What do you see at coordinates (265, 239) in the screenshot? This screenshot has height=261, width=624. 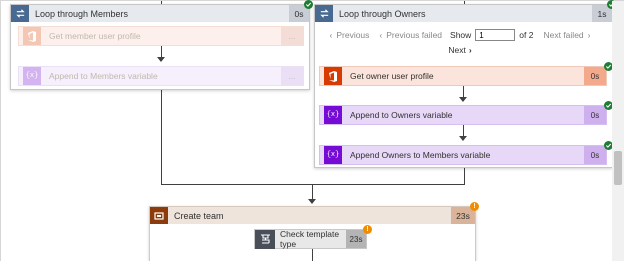 I see `condition-icon` at bounding box center [265, 239].